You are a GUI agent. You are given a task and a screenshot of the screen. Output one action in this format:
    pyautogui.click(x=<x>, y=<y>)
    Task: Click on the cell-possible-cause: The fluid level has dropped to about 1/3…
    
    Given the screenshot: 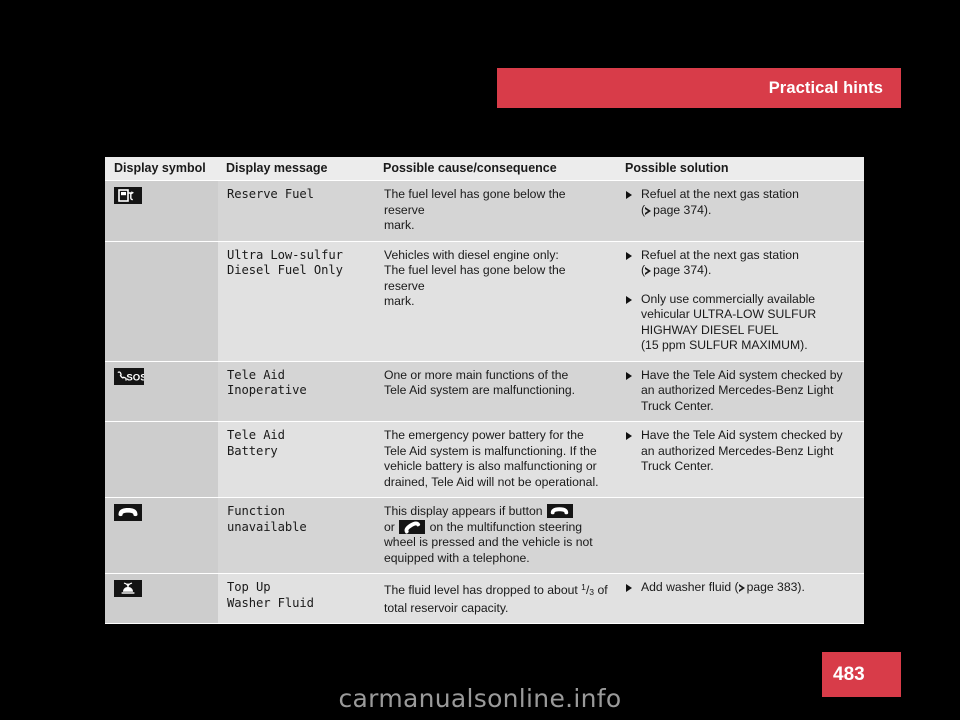 What is the action you would take?
    pyautogui.click(x=496, y=598)
    